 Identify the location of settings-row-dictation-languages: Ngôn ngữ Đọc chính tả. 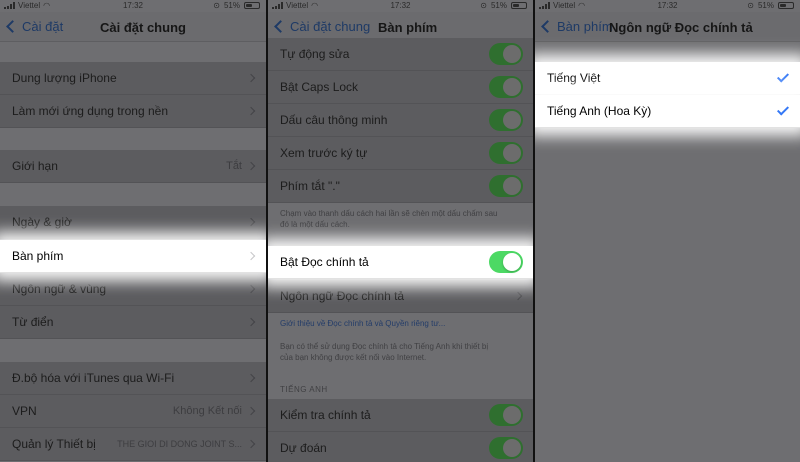
(400, 296).